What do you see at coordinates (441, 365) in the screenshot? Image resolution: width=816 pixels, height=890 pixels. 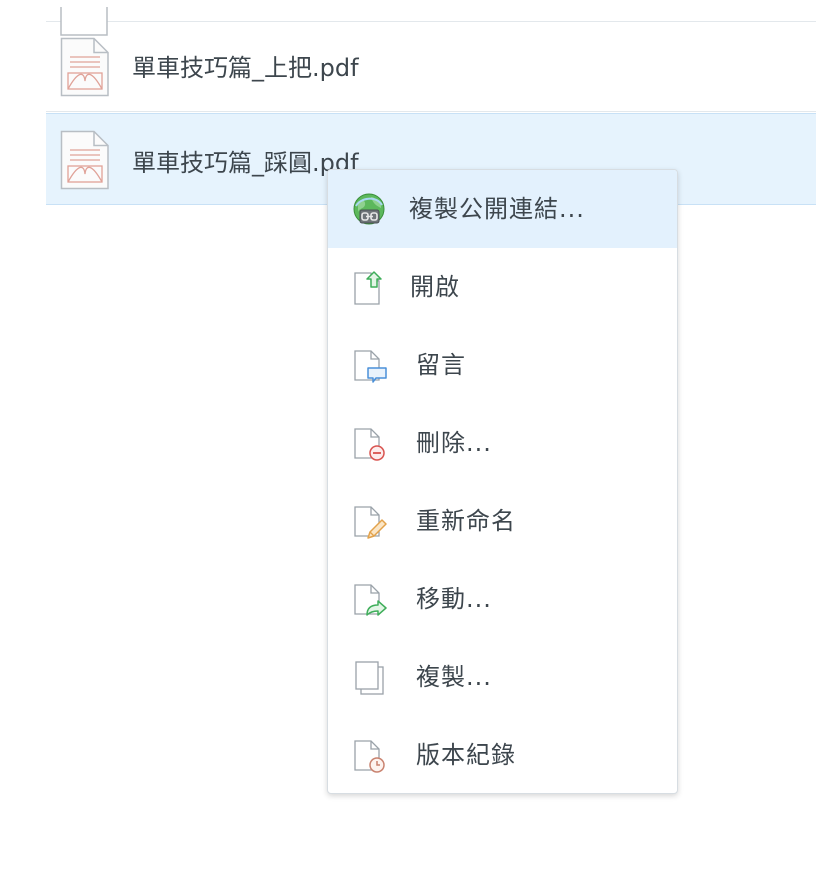 I see `menu-item-label: 留言` at bounding box center [441, 365].